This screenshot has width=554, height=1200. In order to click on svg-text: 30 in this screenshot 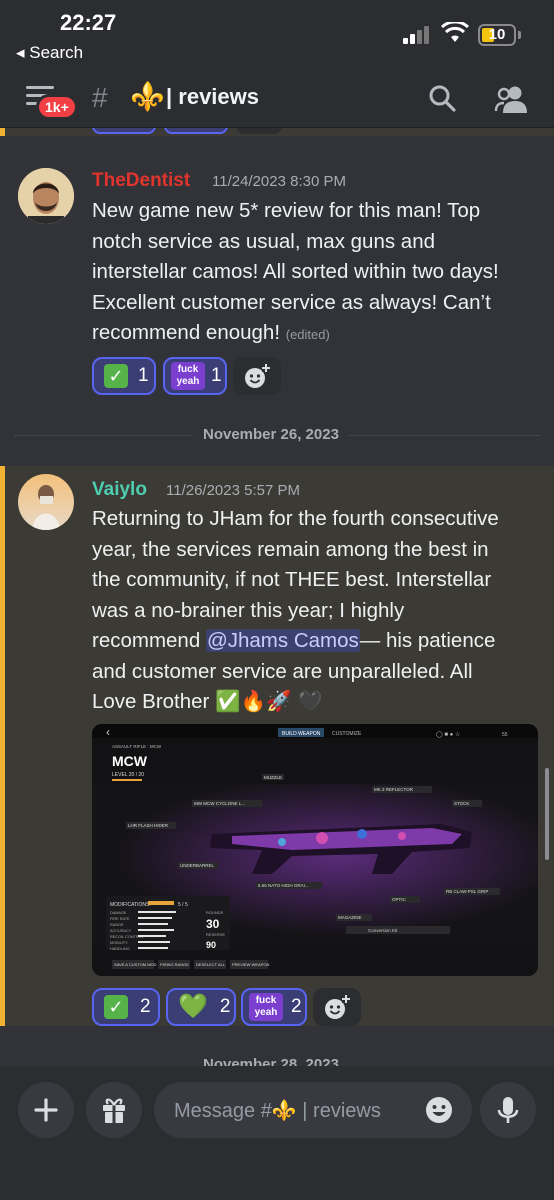, I will do `click(213, 924)`.